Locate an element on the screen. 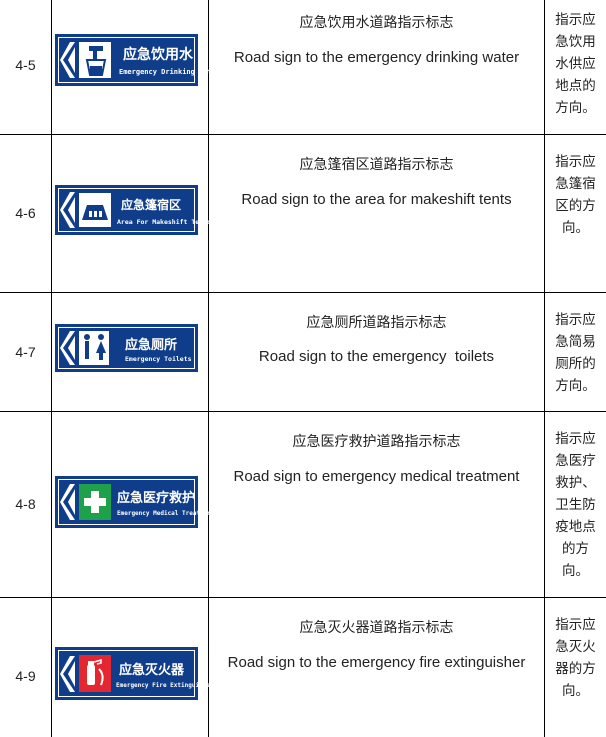 The width and height of the screenshot is (606, 737). row-number: 4-6 is located at coordinates (25, 213).